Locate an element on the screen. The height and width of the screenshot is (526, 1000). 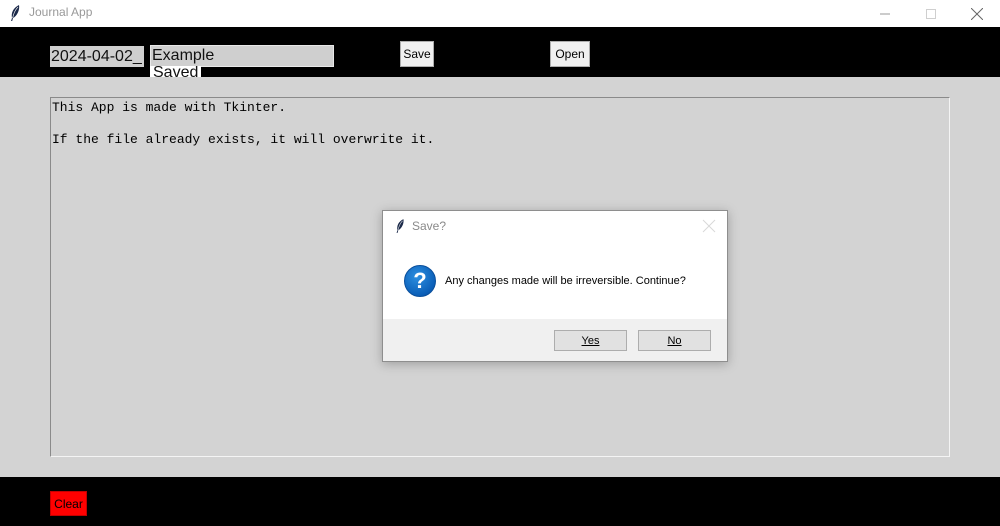
title-bar: Journal App is located at coordinates (500, 13).